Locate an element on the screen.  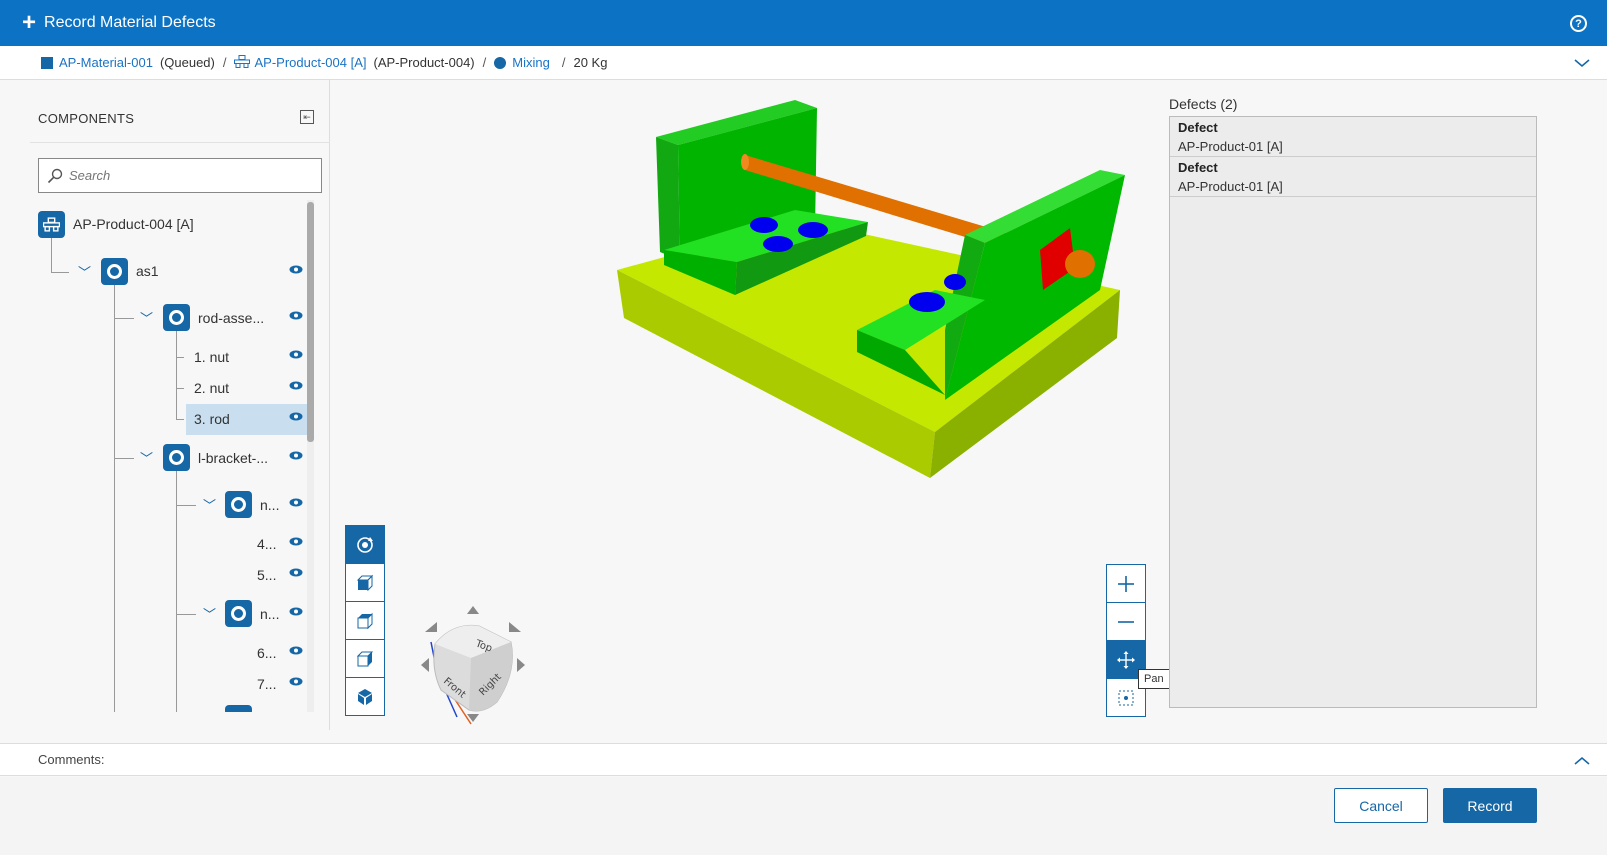
cube-top-icon is located at coordinates (365, 620).